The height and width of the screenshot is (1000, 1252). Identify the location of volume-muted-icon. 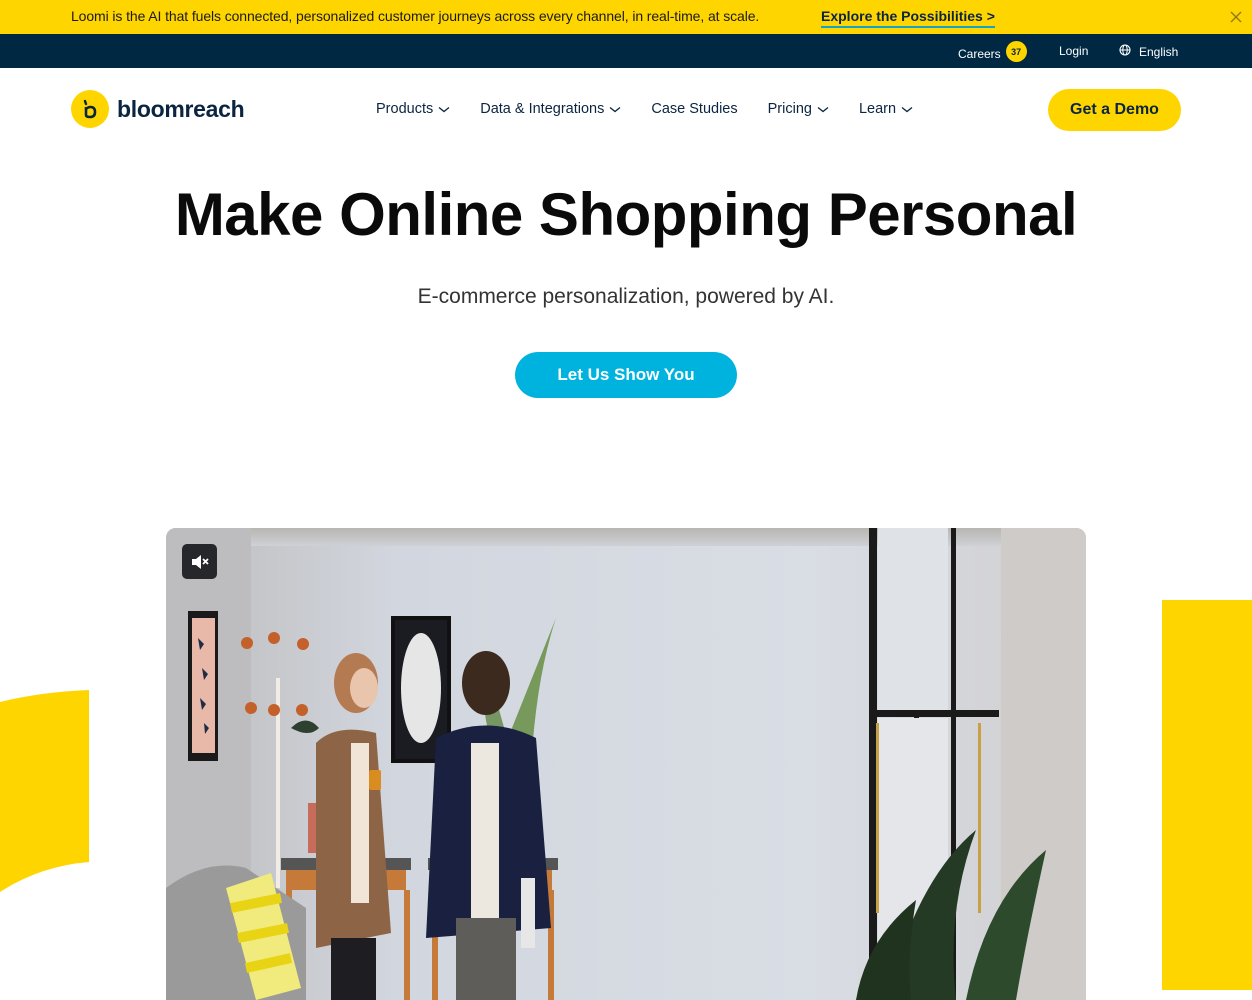
(200, 561).